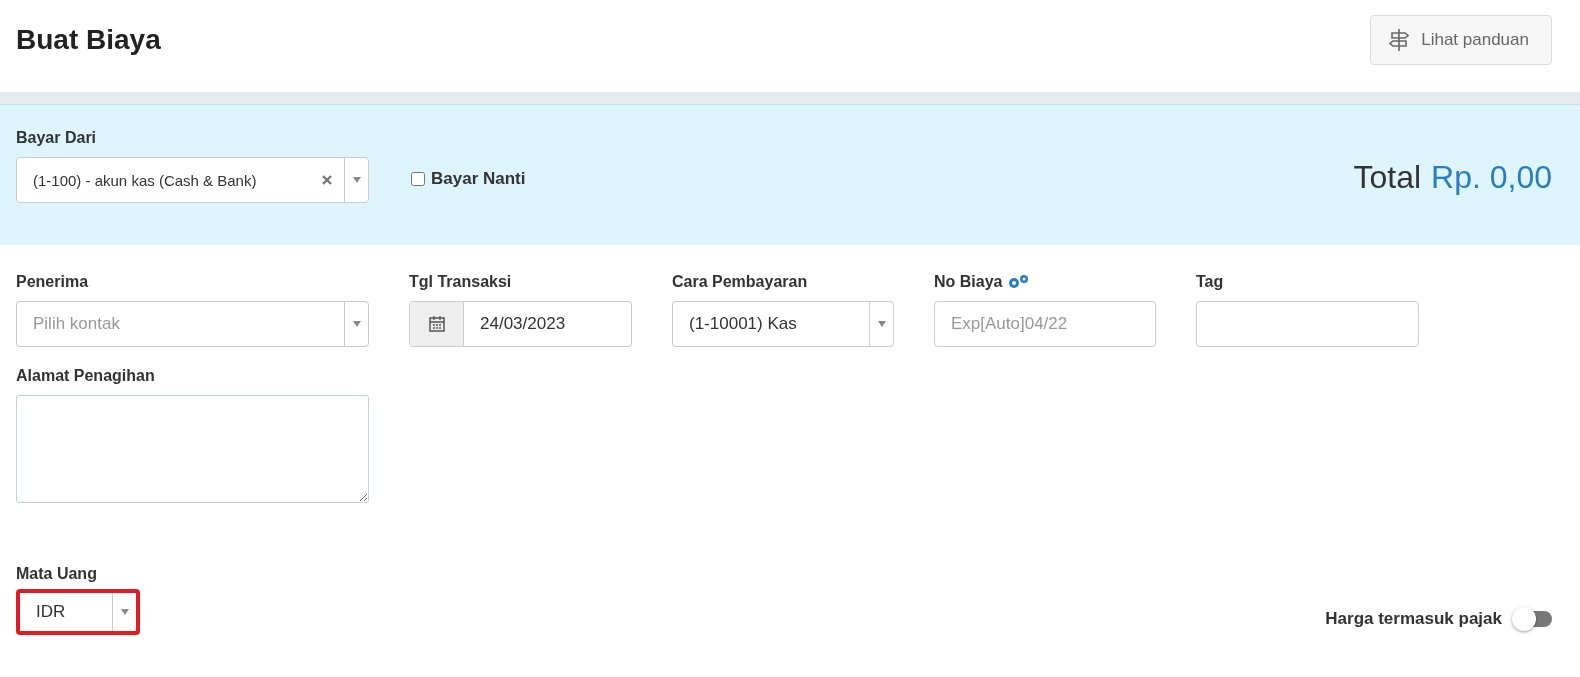 The image size is (1580, 677). What do you see at coordinates (1413, 619) in the screenshot?
I see `toggle-label: Harga termasuk pajak` at bounding box center [1413, 619].